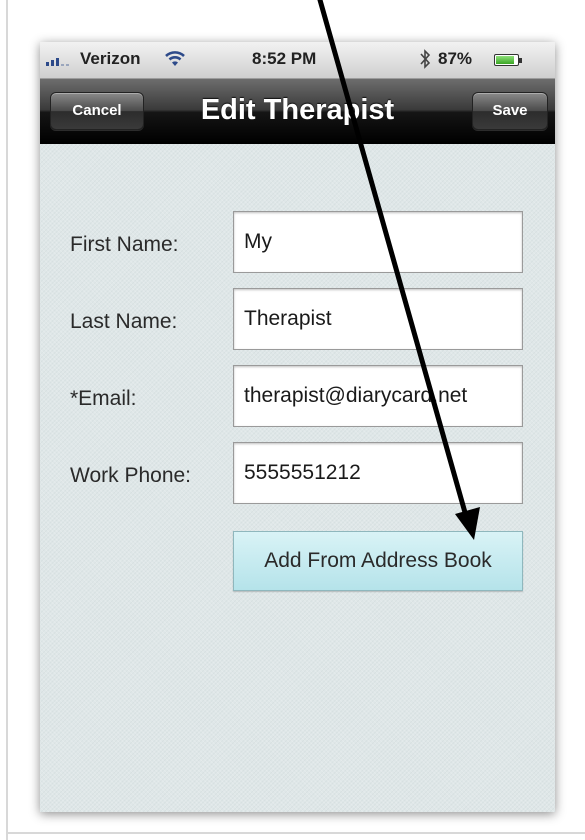 The width and height of the screenshot is (585, 840). I want to click on work-phone-field, so click(378, 473).